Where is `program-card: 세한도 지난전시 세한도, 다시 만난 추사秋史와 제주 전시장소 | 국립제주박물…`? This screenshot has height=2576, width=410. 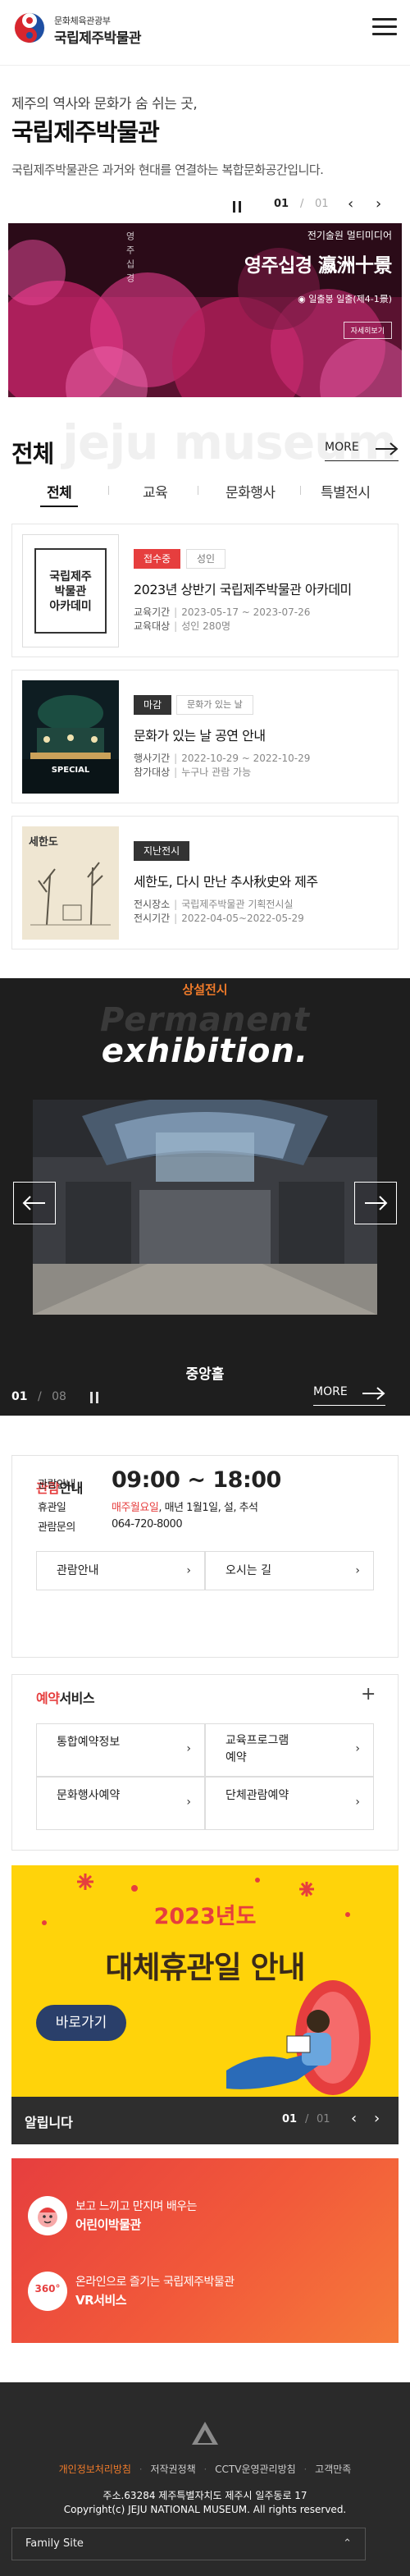
program-card: 세한도 지난전시 세한도, 다시 만난 추사秋史와 제주 전시장소 | 국립제주박물… is located at coordinates (205, 882).